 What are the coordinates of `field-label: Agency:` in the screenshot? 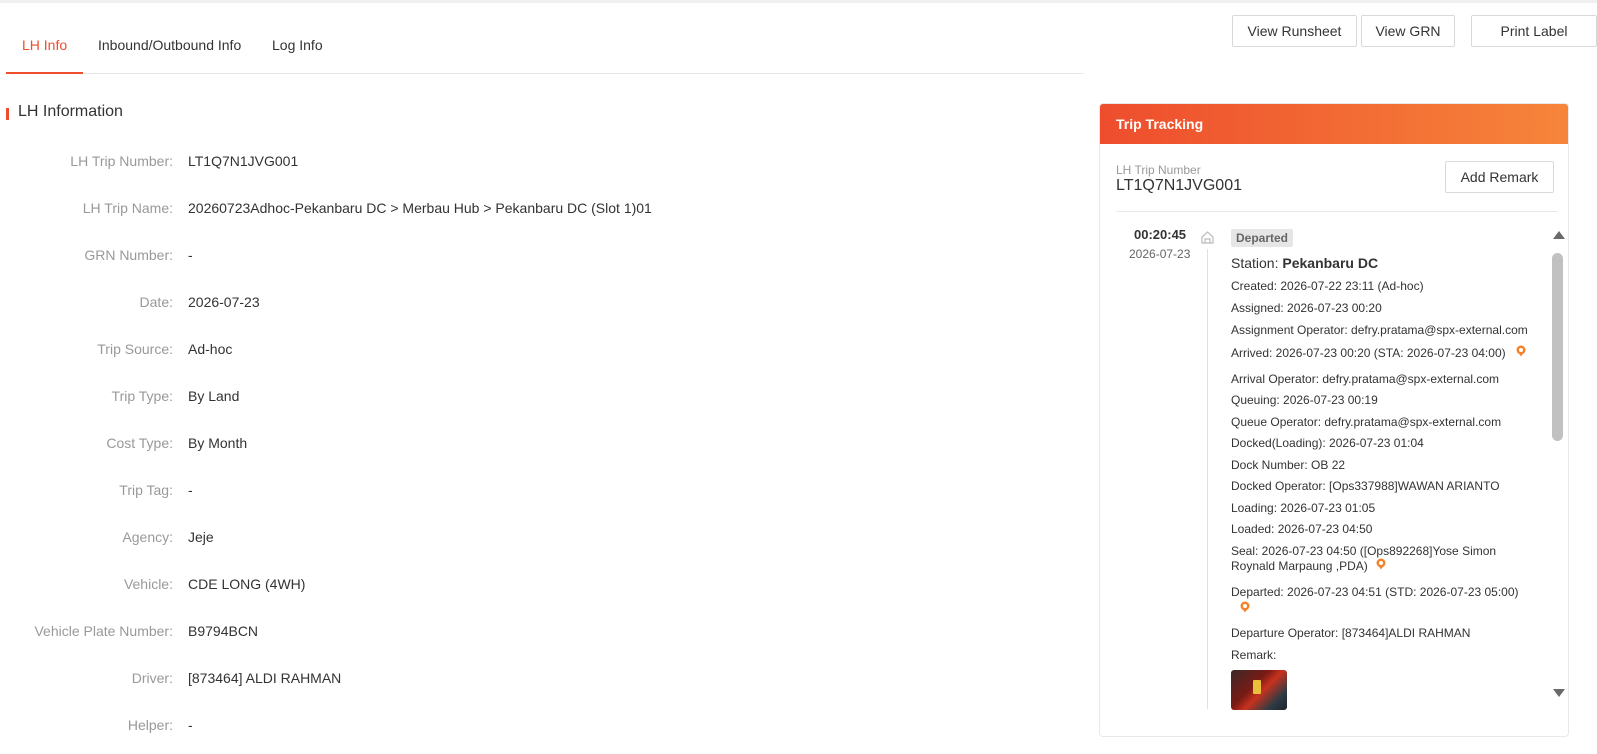 It's located at (147, 537).